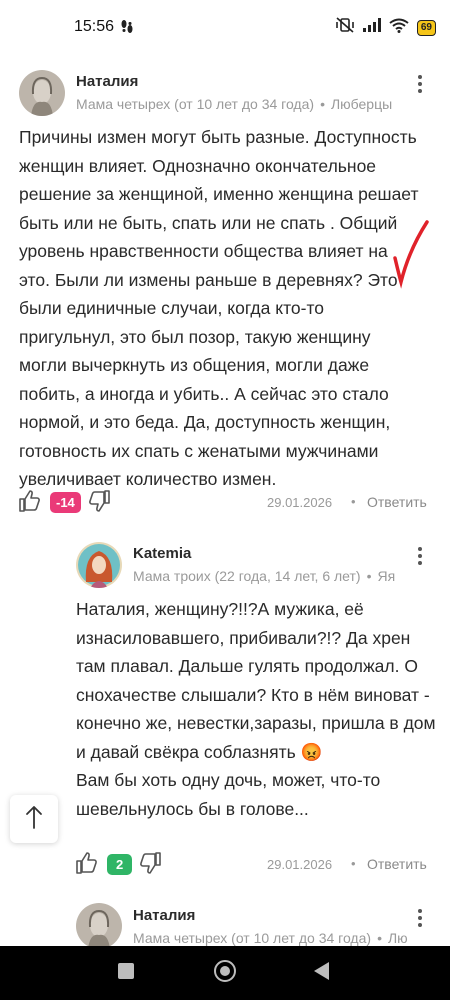 This screenshot has width=450, height=1000. I want to click on author-location: Яя, so click(386, 576).